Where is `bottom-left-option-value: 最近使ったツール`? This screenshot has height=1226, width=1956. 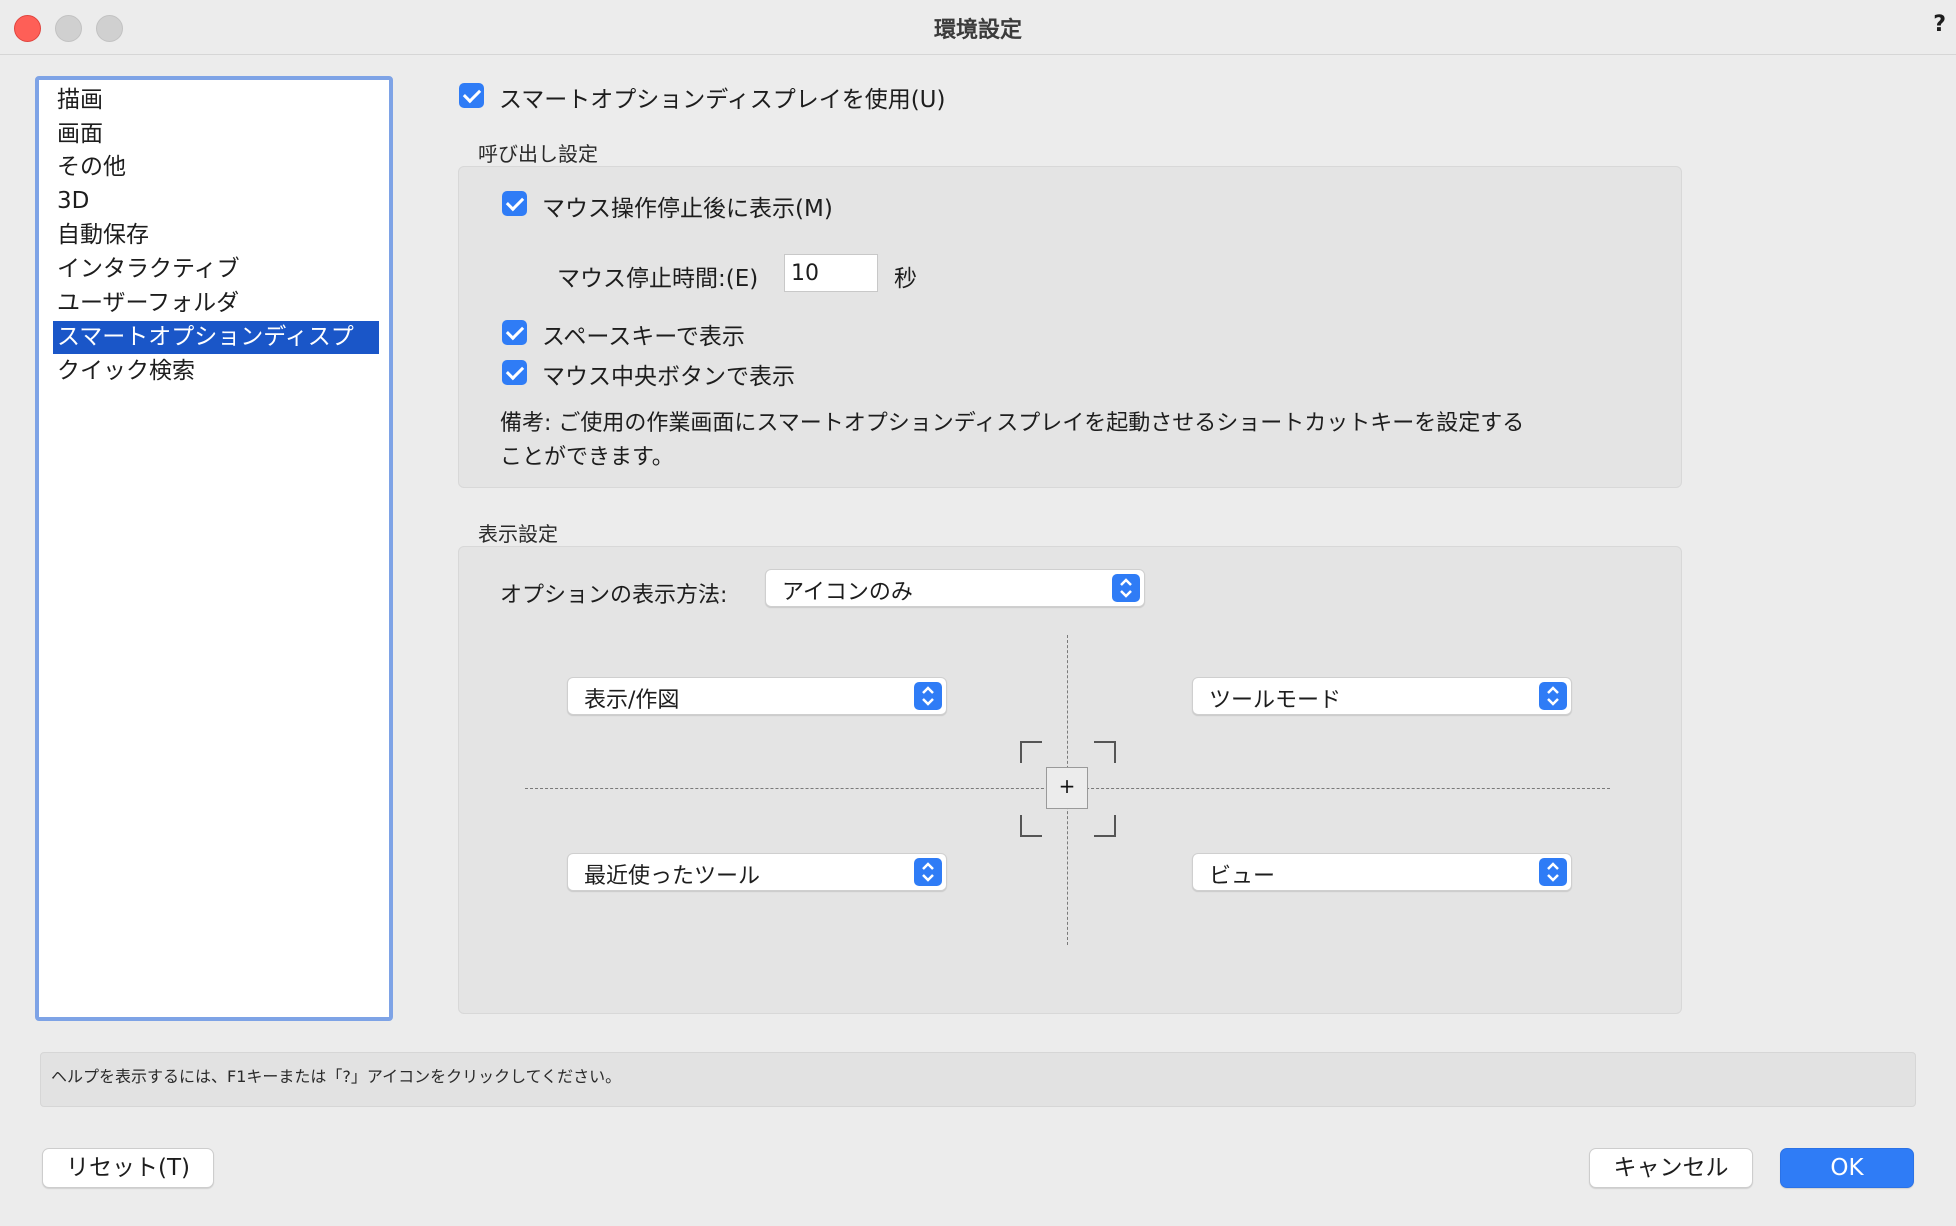
bottom-left-option-value: 最近使ったツール is located at coordinates (672, 876).